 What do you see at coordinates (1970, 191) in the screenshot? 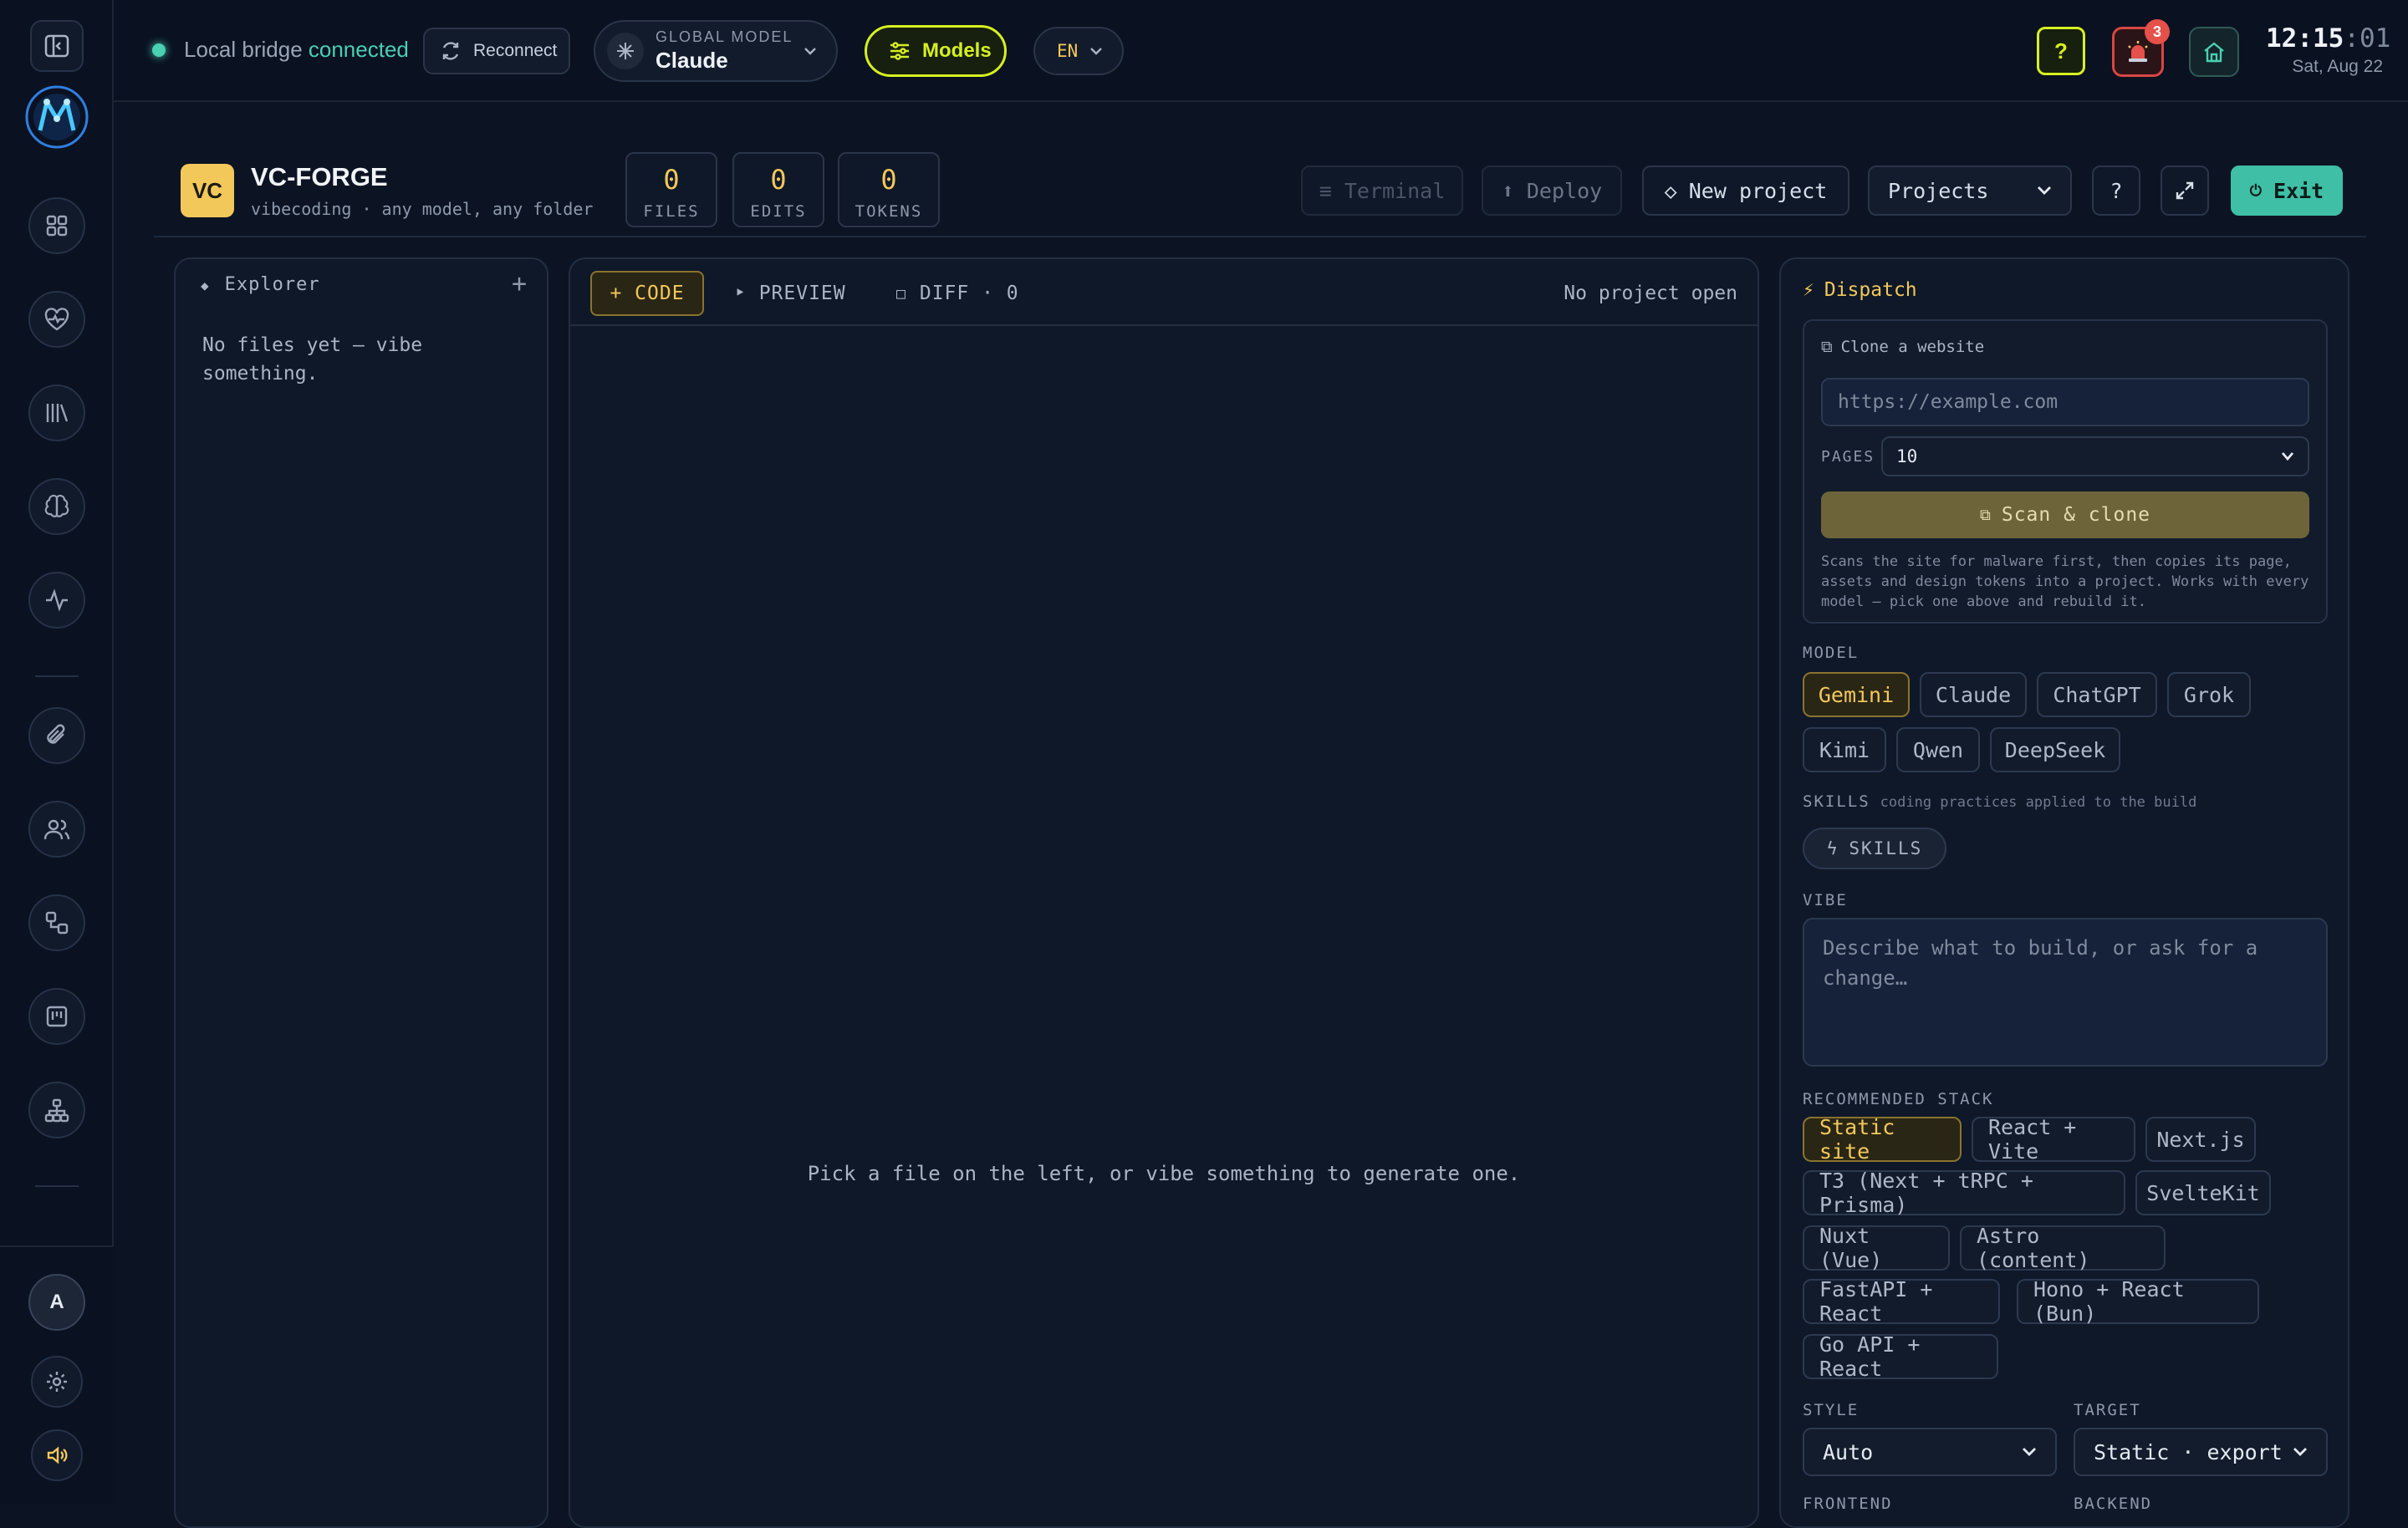
I see `projects-select: Projects` at bounding box center [1970, 191].